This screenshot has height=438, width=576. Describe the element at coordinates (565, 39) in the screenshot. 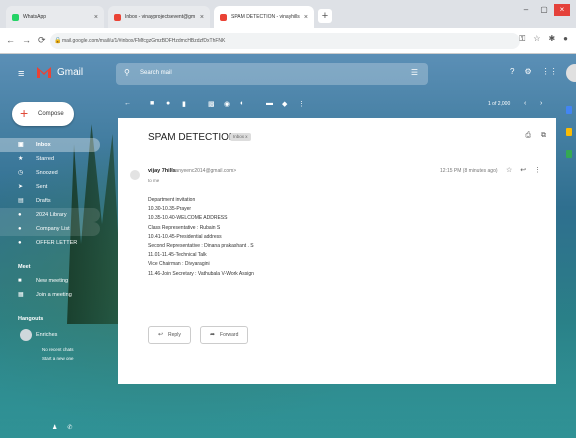

I see `profile-icon: ●` at that location.